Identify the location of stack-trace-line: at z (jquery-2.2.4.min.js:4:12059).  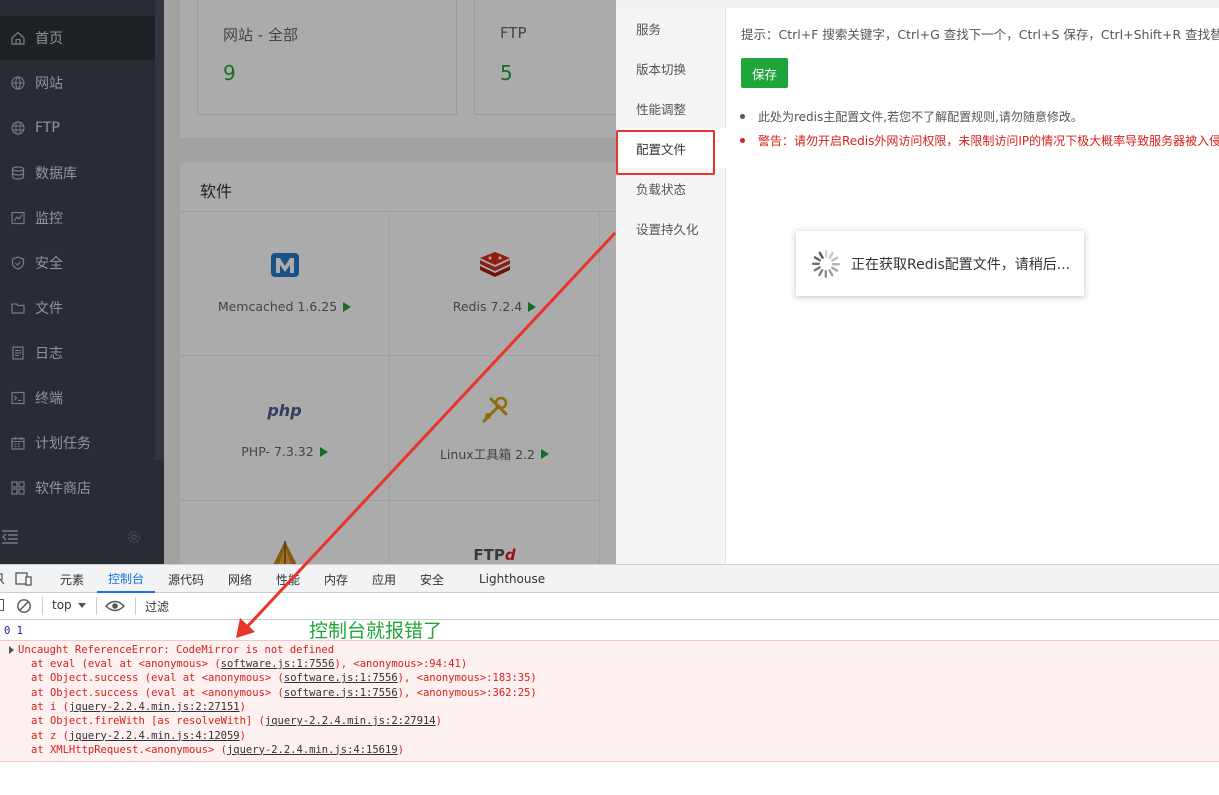
(138, 736).